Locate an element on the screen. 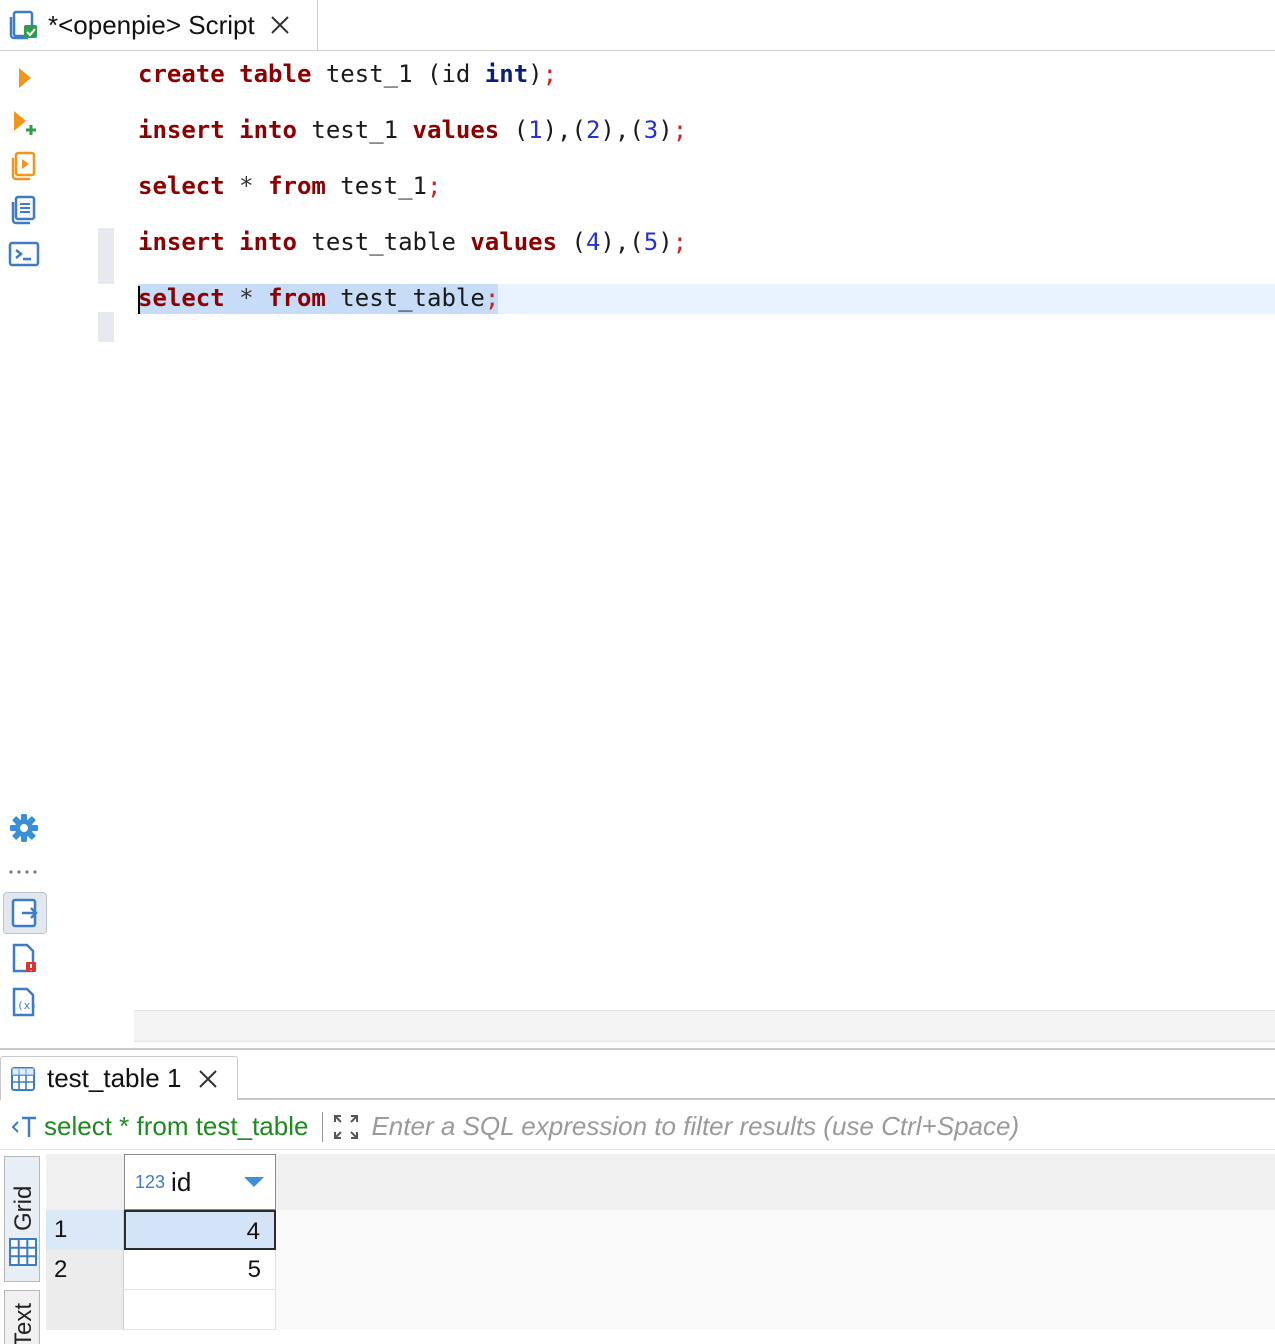 This screenshot has height=1344, width=1275. execute-statement-icon is located at coordinates (24, 78).